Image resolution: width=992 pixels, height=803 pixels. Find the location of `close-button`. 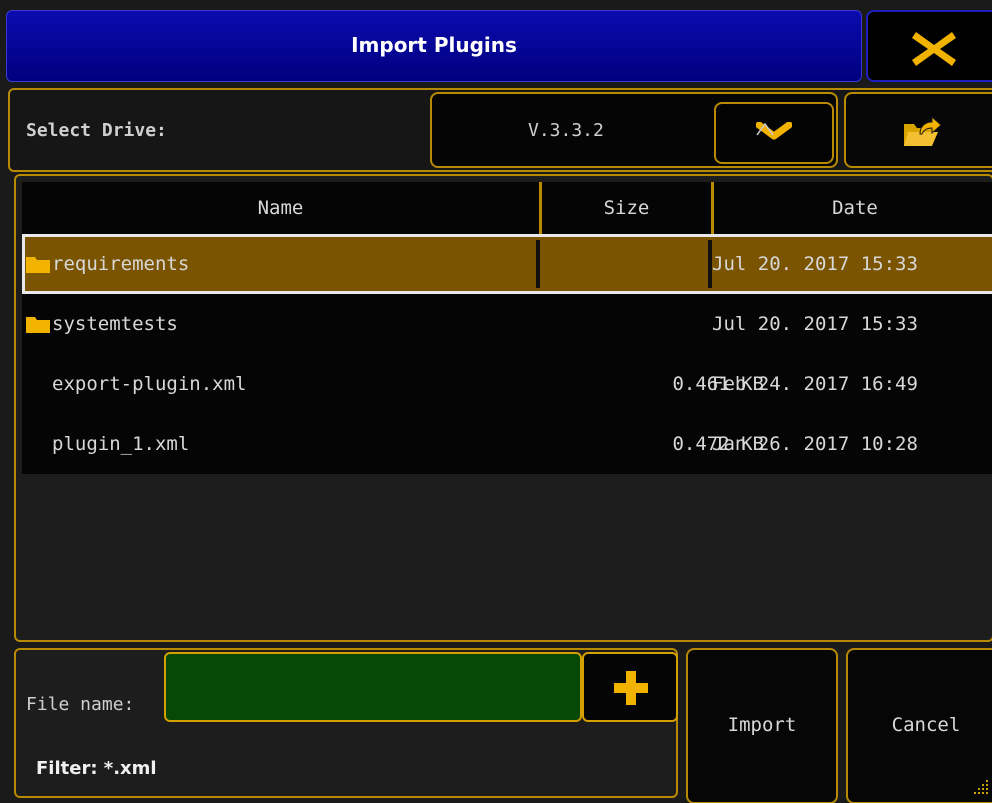

close-button is located at coordinates (929, 46).